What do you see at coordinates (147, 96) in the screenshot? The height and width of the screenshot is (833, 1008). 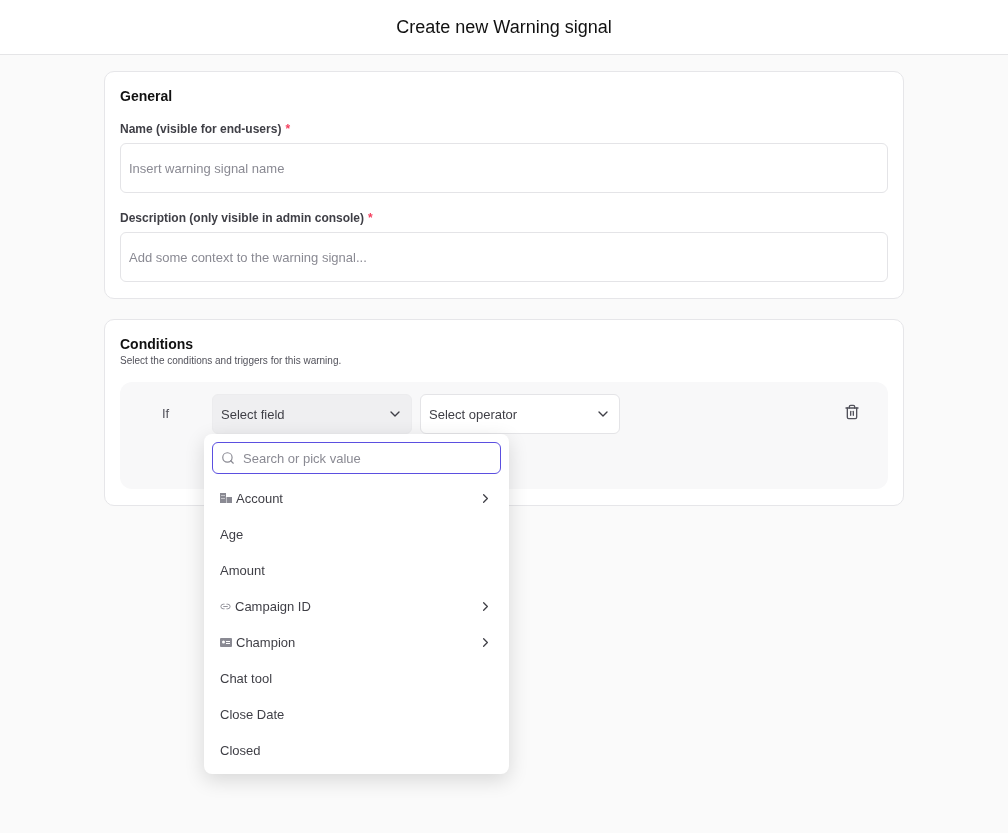 I see `section-title: General` at bounding box center [147, 96].